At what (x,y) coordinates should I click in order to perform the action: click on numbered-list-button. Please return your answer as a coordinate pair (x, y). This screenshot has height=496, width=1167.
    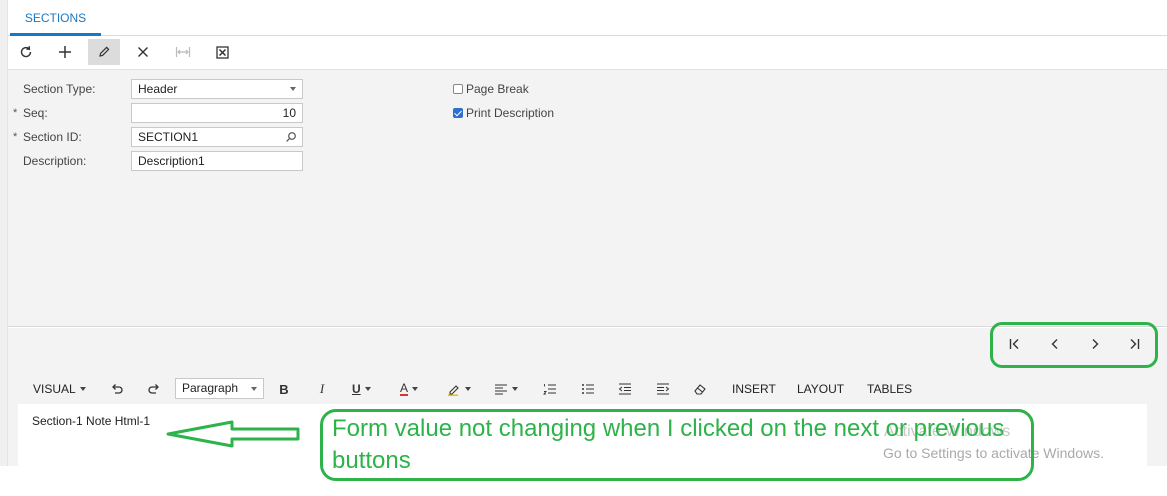
    Looking at the image, I should click on (550, 389).